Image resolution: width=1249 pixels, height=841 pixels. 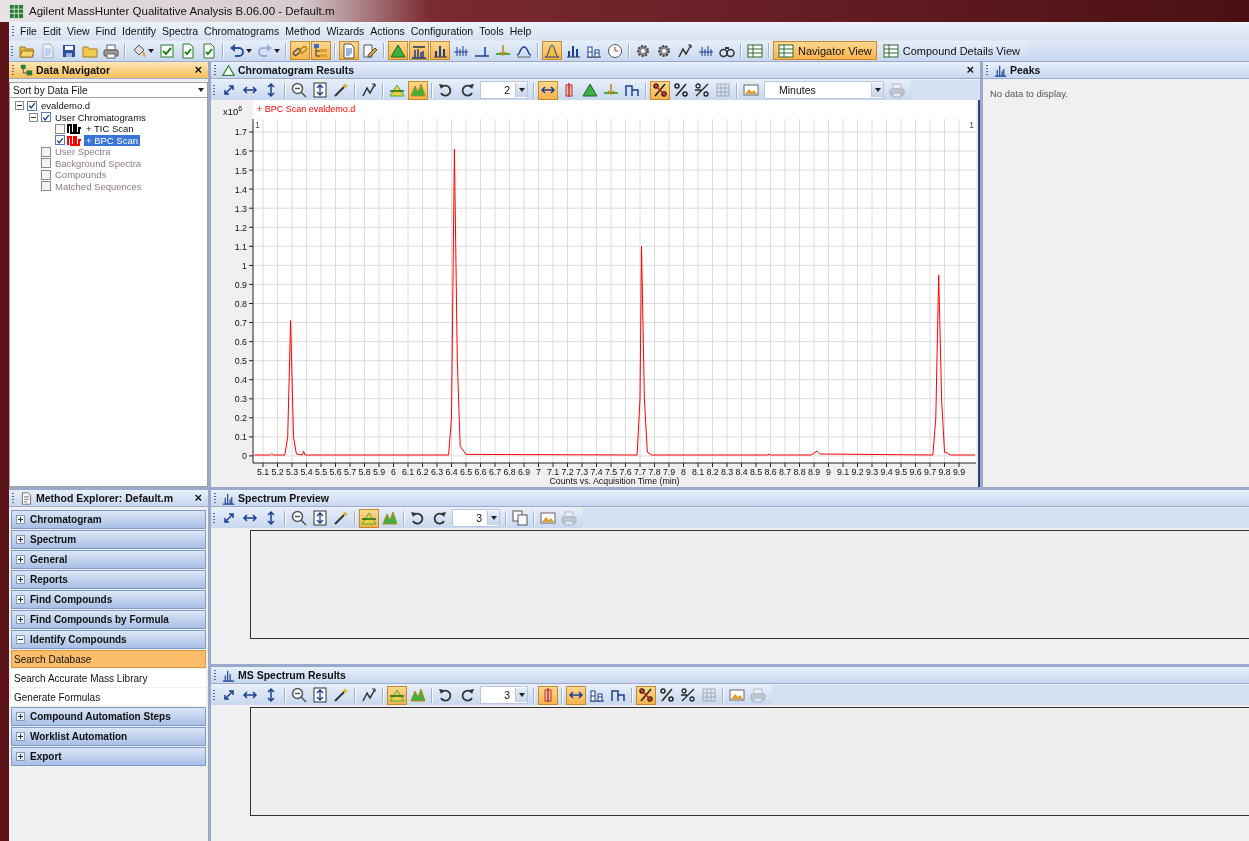 What do you see at coordinates (756, 472) in the screenshot?
I see `tick-label: 8.5` at bounding box center [756, 472].